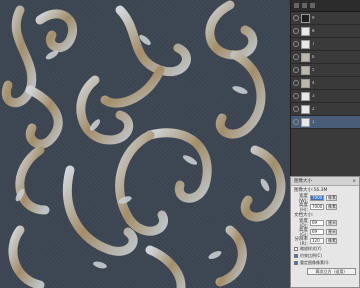 The height and width of the screenshot is (288, 360). Describe the element at coordinates (325, 122) in the screenshot. I see `layer-row: 1` at that location.